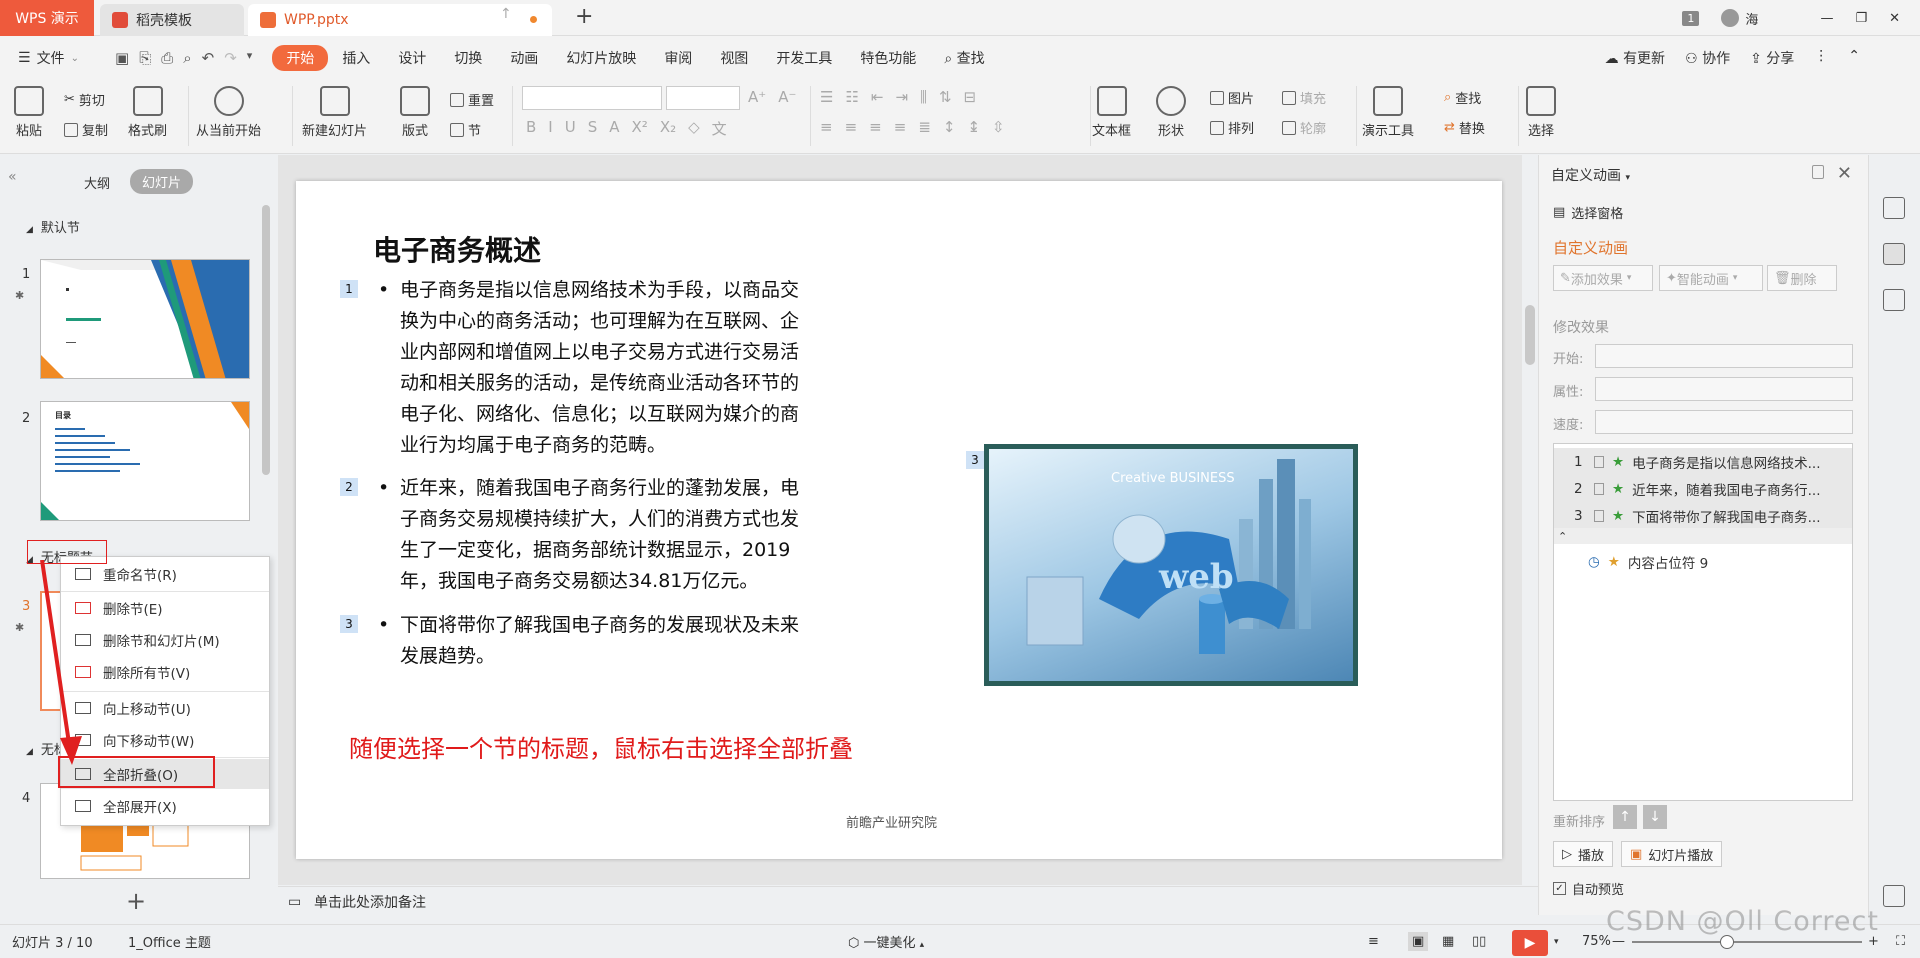 This screenshot has width=1920, height=958. What do you see at coordinates (640, 128) in the screenshot?
I see `superscript-icon: X²` at bounding box center [640, 128].